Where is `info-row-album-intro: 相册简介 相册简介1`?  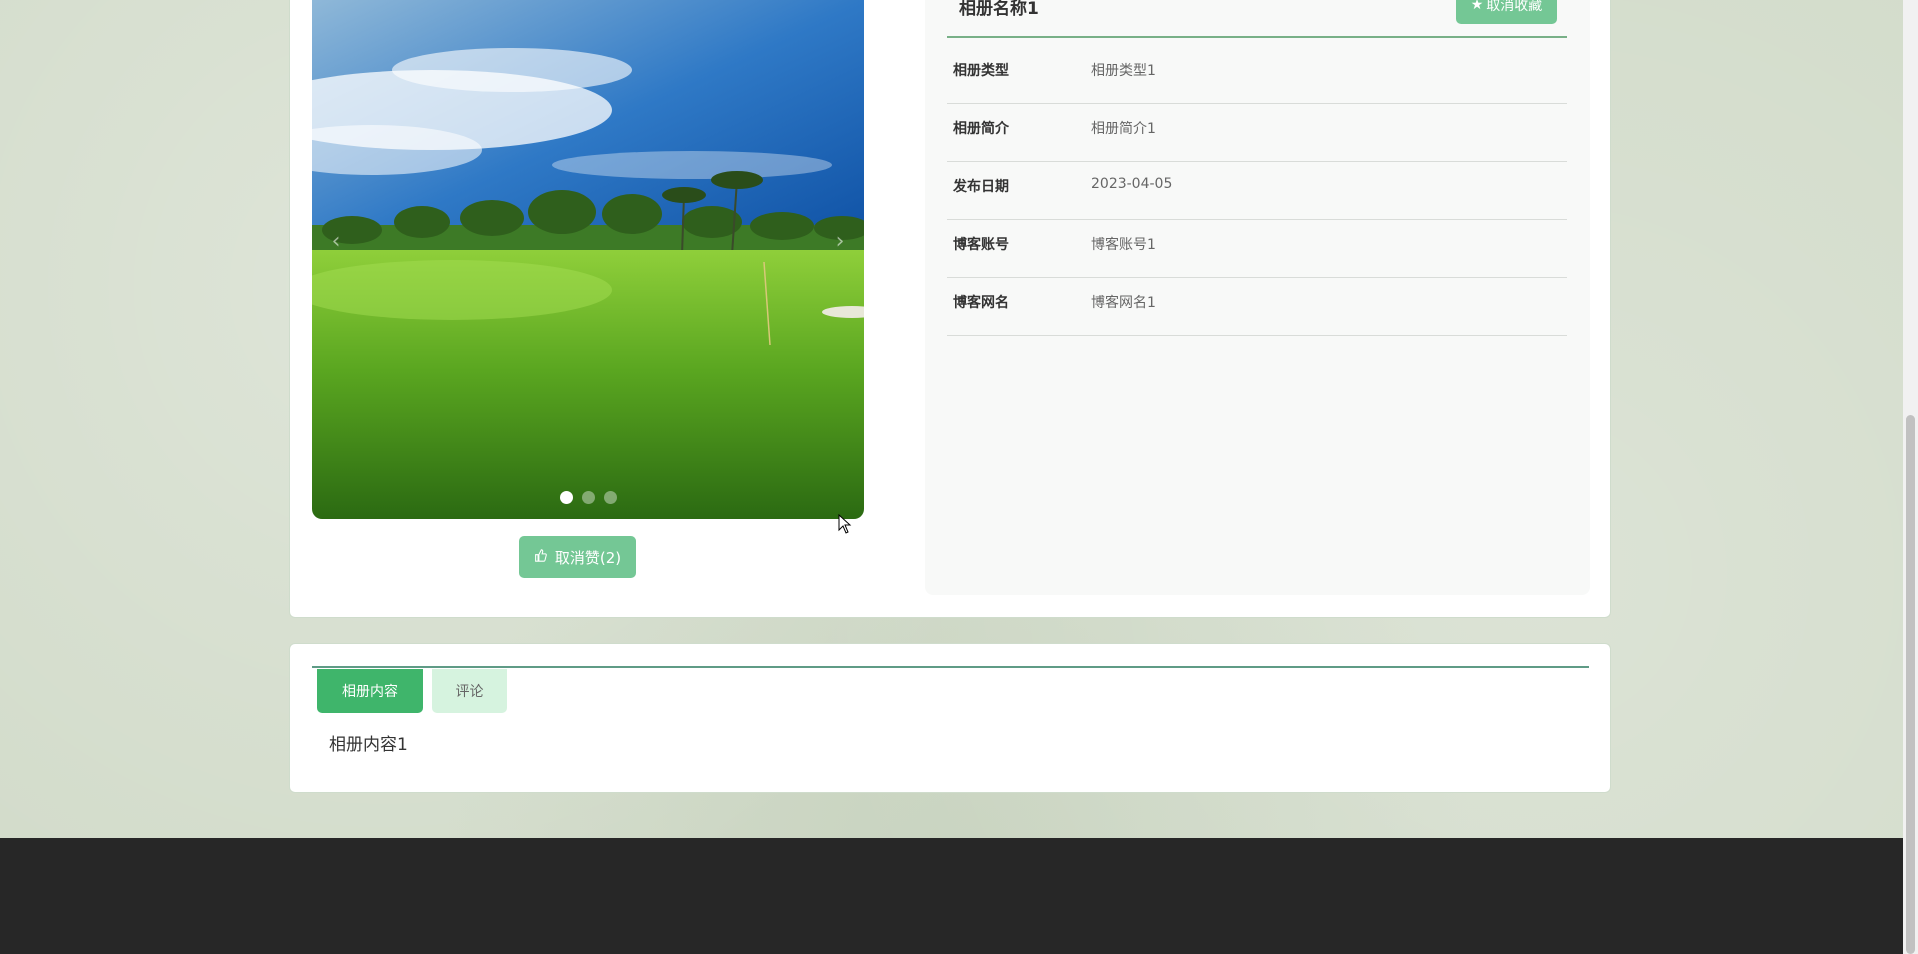 info-row-album-intro: 相册简介 相册简介1 is located at coordinates (1257, 133).